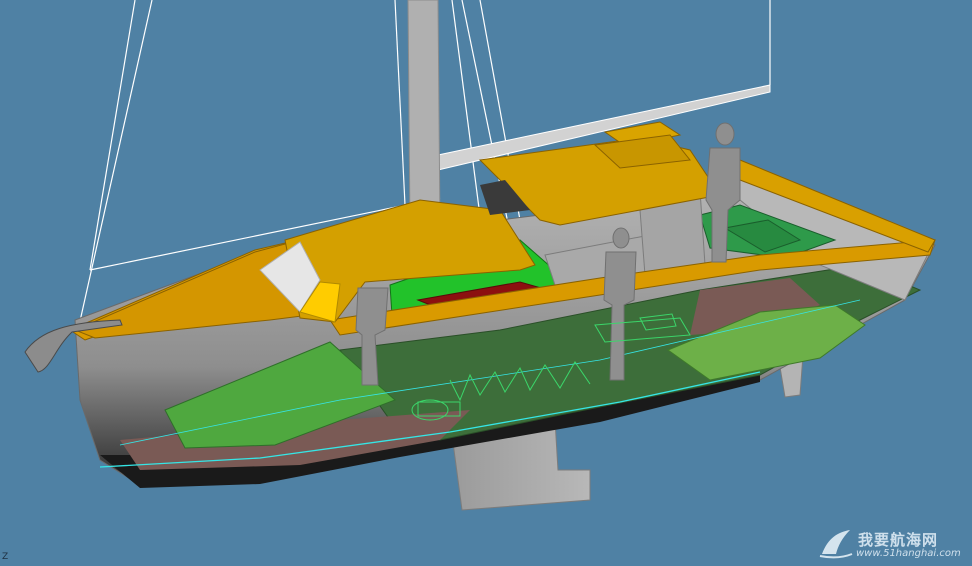 The image size is (972, 566). What do you see at coordinates (898, 540) in the screenshot?
I see `watermark-chinese-text: 我要航海网` at bounding box center [898, 540].